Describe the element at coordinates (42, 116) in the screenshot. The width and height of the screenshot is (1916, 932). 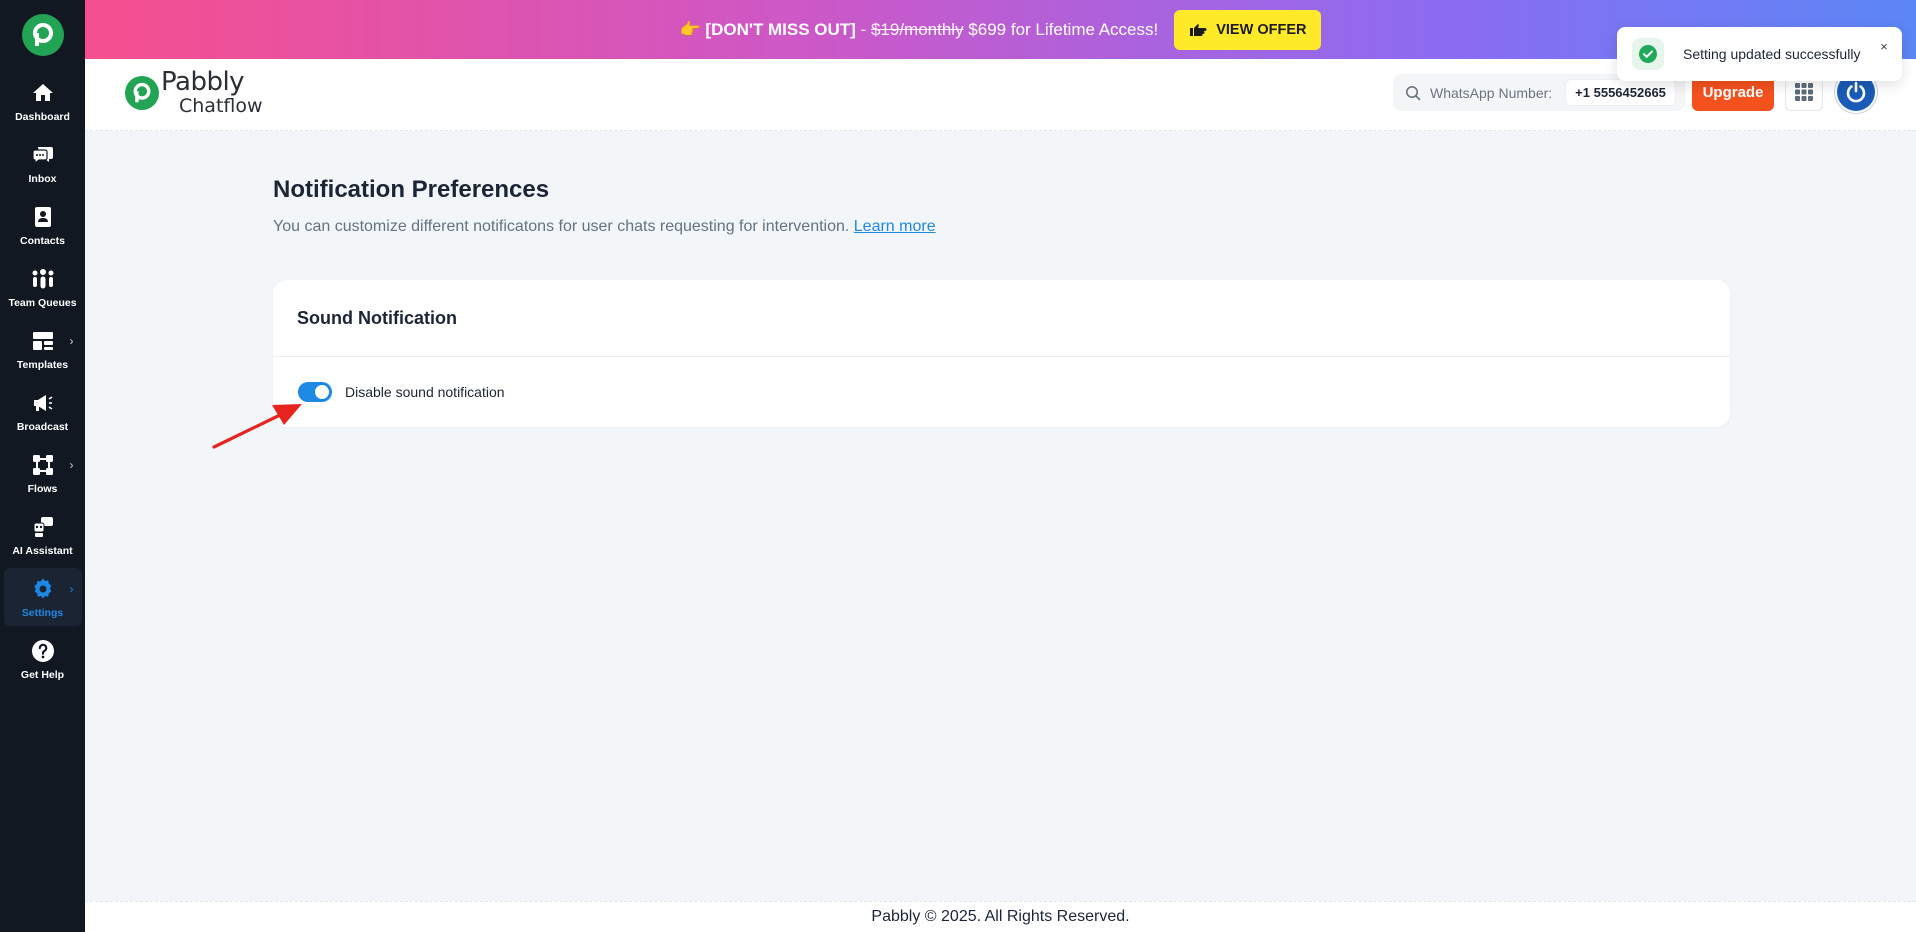
I see `sidebar-item-label: Dashboard` at that location.